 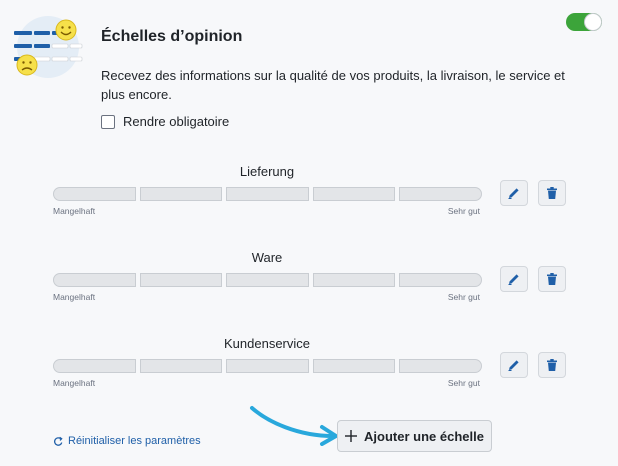 What do you see at coordinates (294, 426) in the screenshot?
I see `arrow-icon` at bounding box center [294, 426].